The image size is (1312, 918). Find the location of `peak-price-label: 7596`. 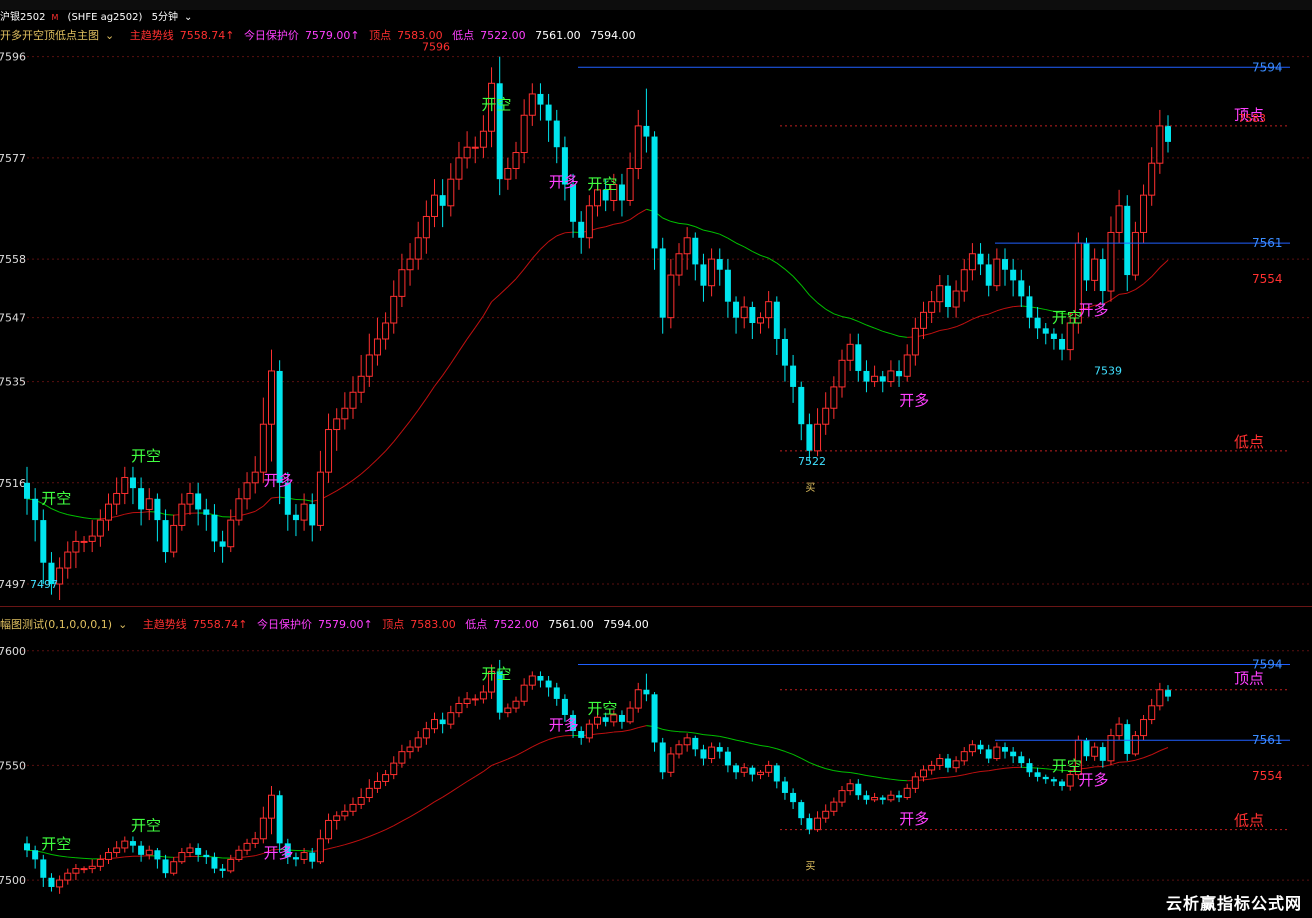

peak-price-label: 7596 is located at coordinates (436, 47).